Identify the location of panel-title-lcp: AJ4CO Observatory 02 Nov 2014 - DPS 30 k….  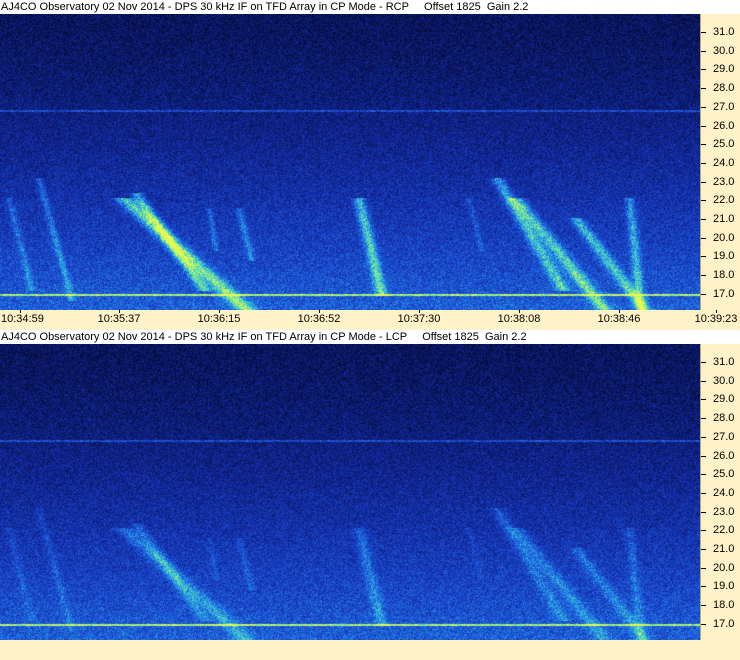
(370, 337).